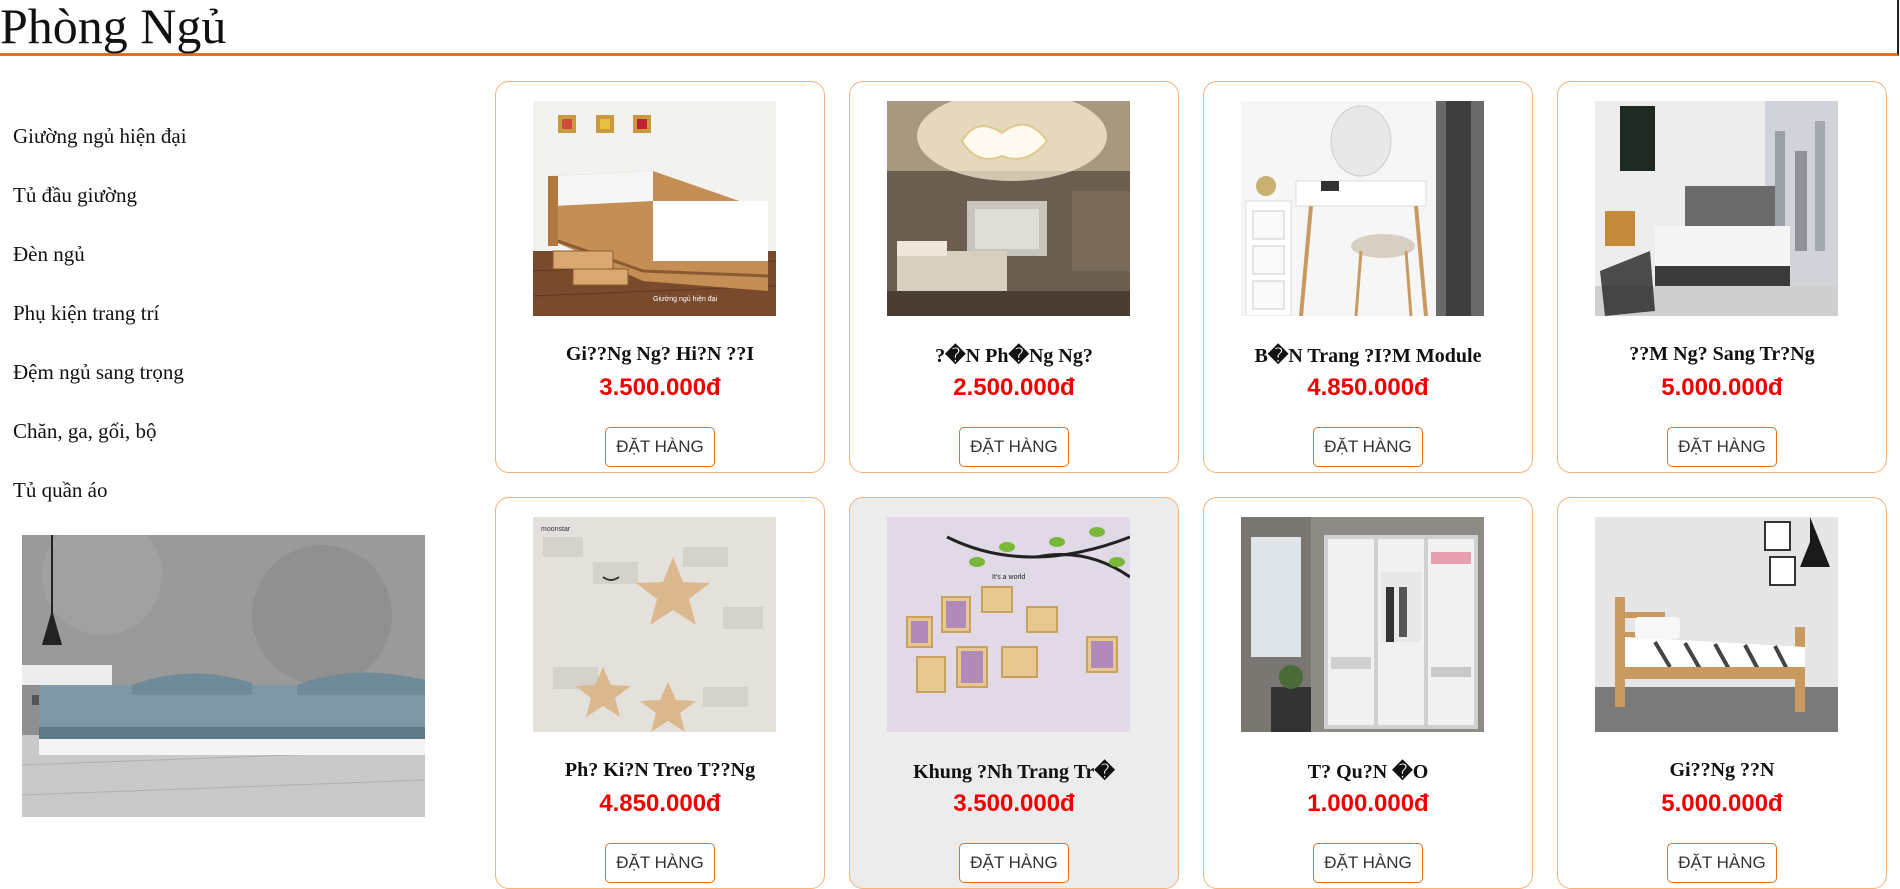  Describe the element at coordinates (1722, 354) in the screenshot. I see `product-name: ??M Ng? Sang Tr?Ng` at that location.